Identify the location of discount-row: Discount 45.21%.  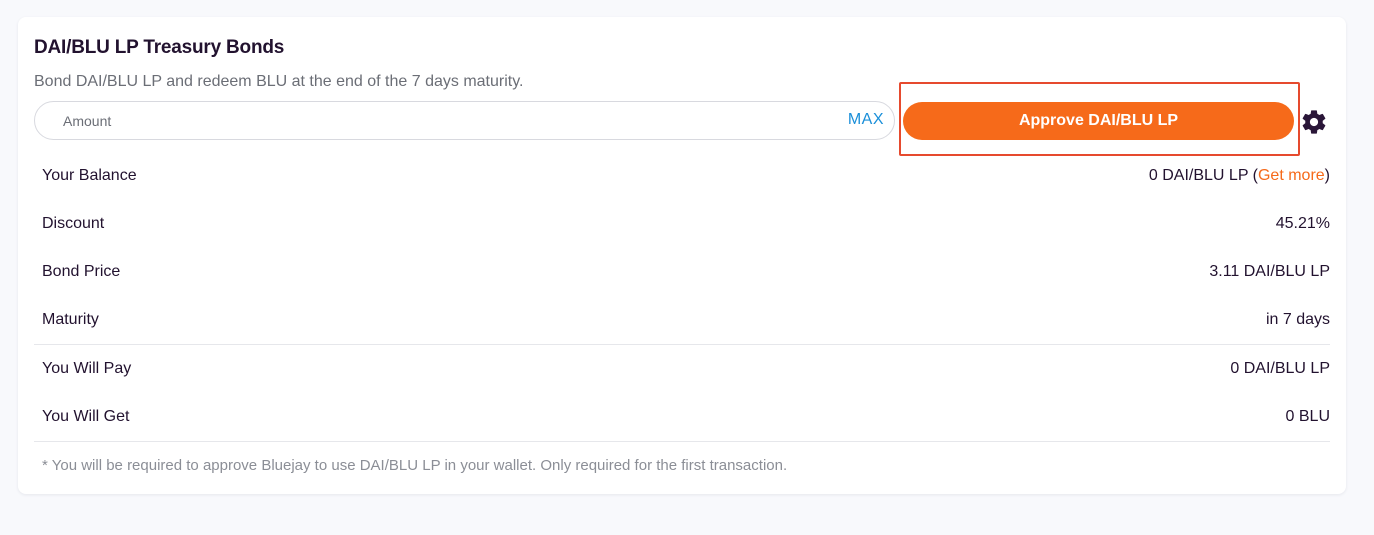
(682, 224).